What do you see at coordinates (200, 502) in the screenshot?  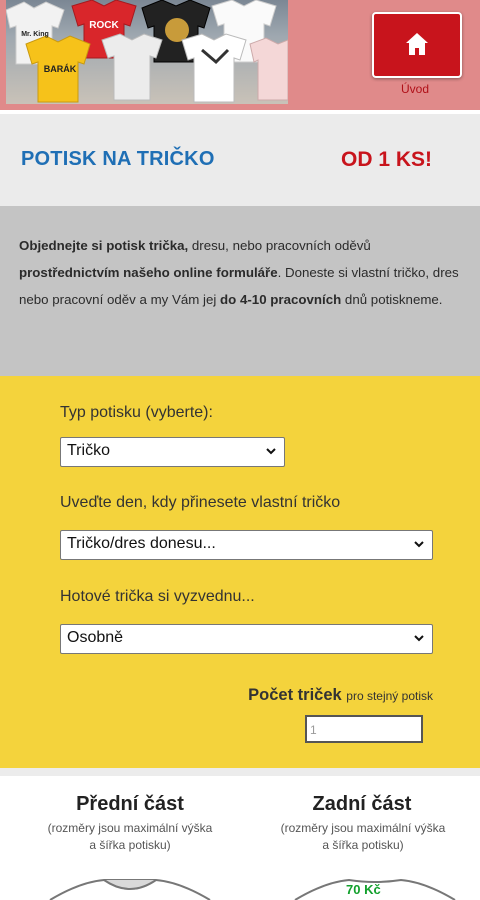 I see `day-label: Uveďte den, kdy přinesete vlastní tričko` at bounding box center [200, 502].